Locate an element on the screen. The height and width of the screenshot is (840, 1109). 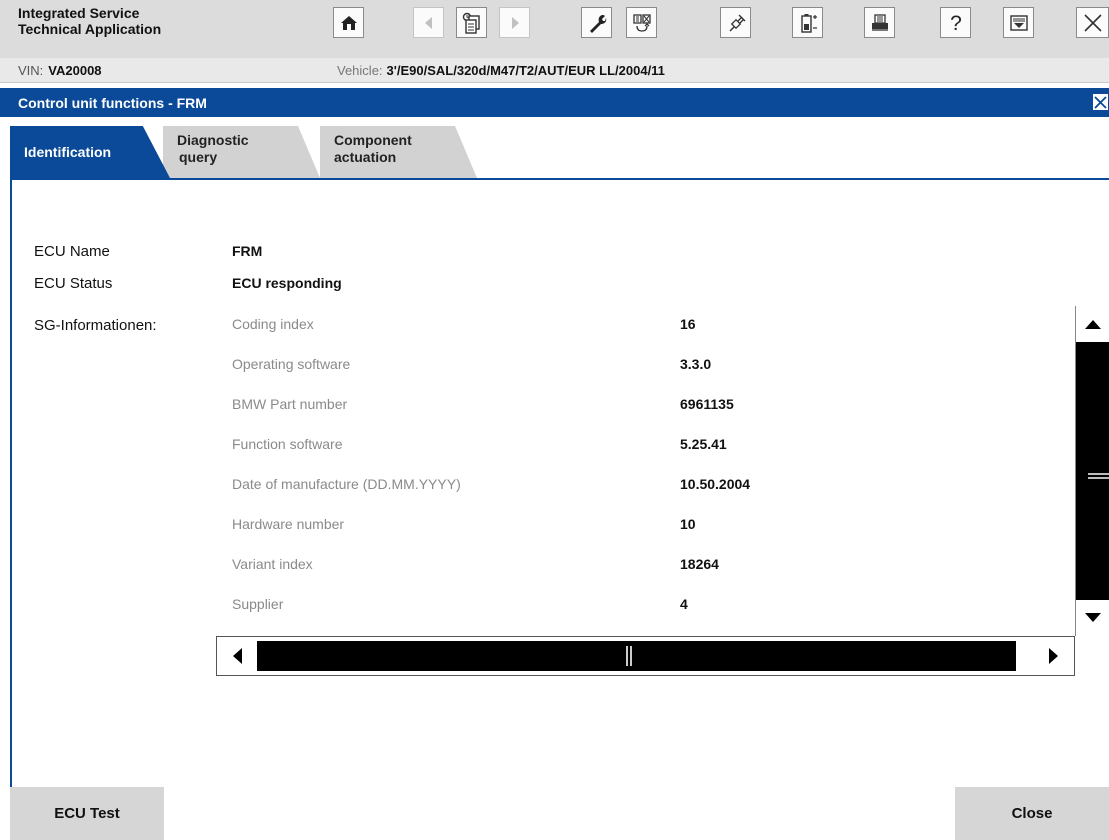
switch-view-icon is located at coordinates (641, 22).